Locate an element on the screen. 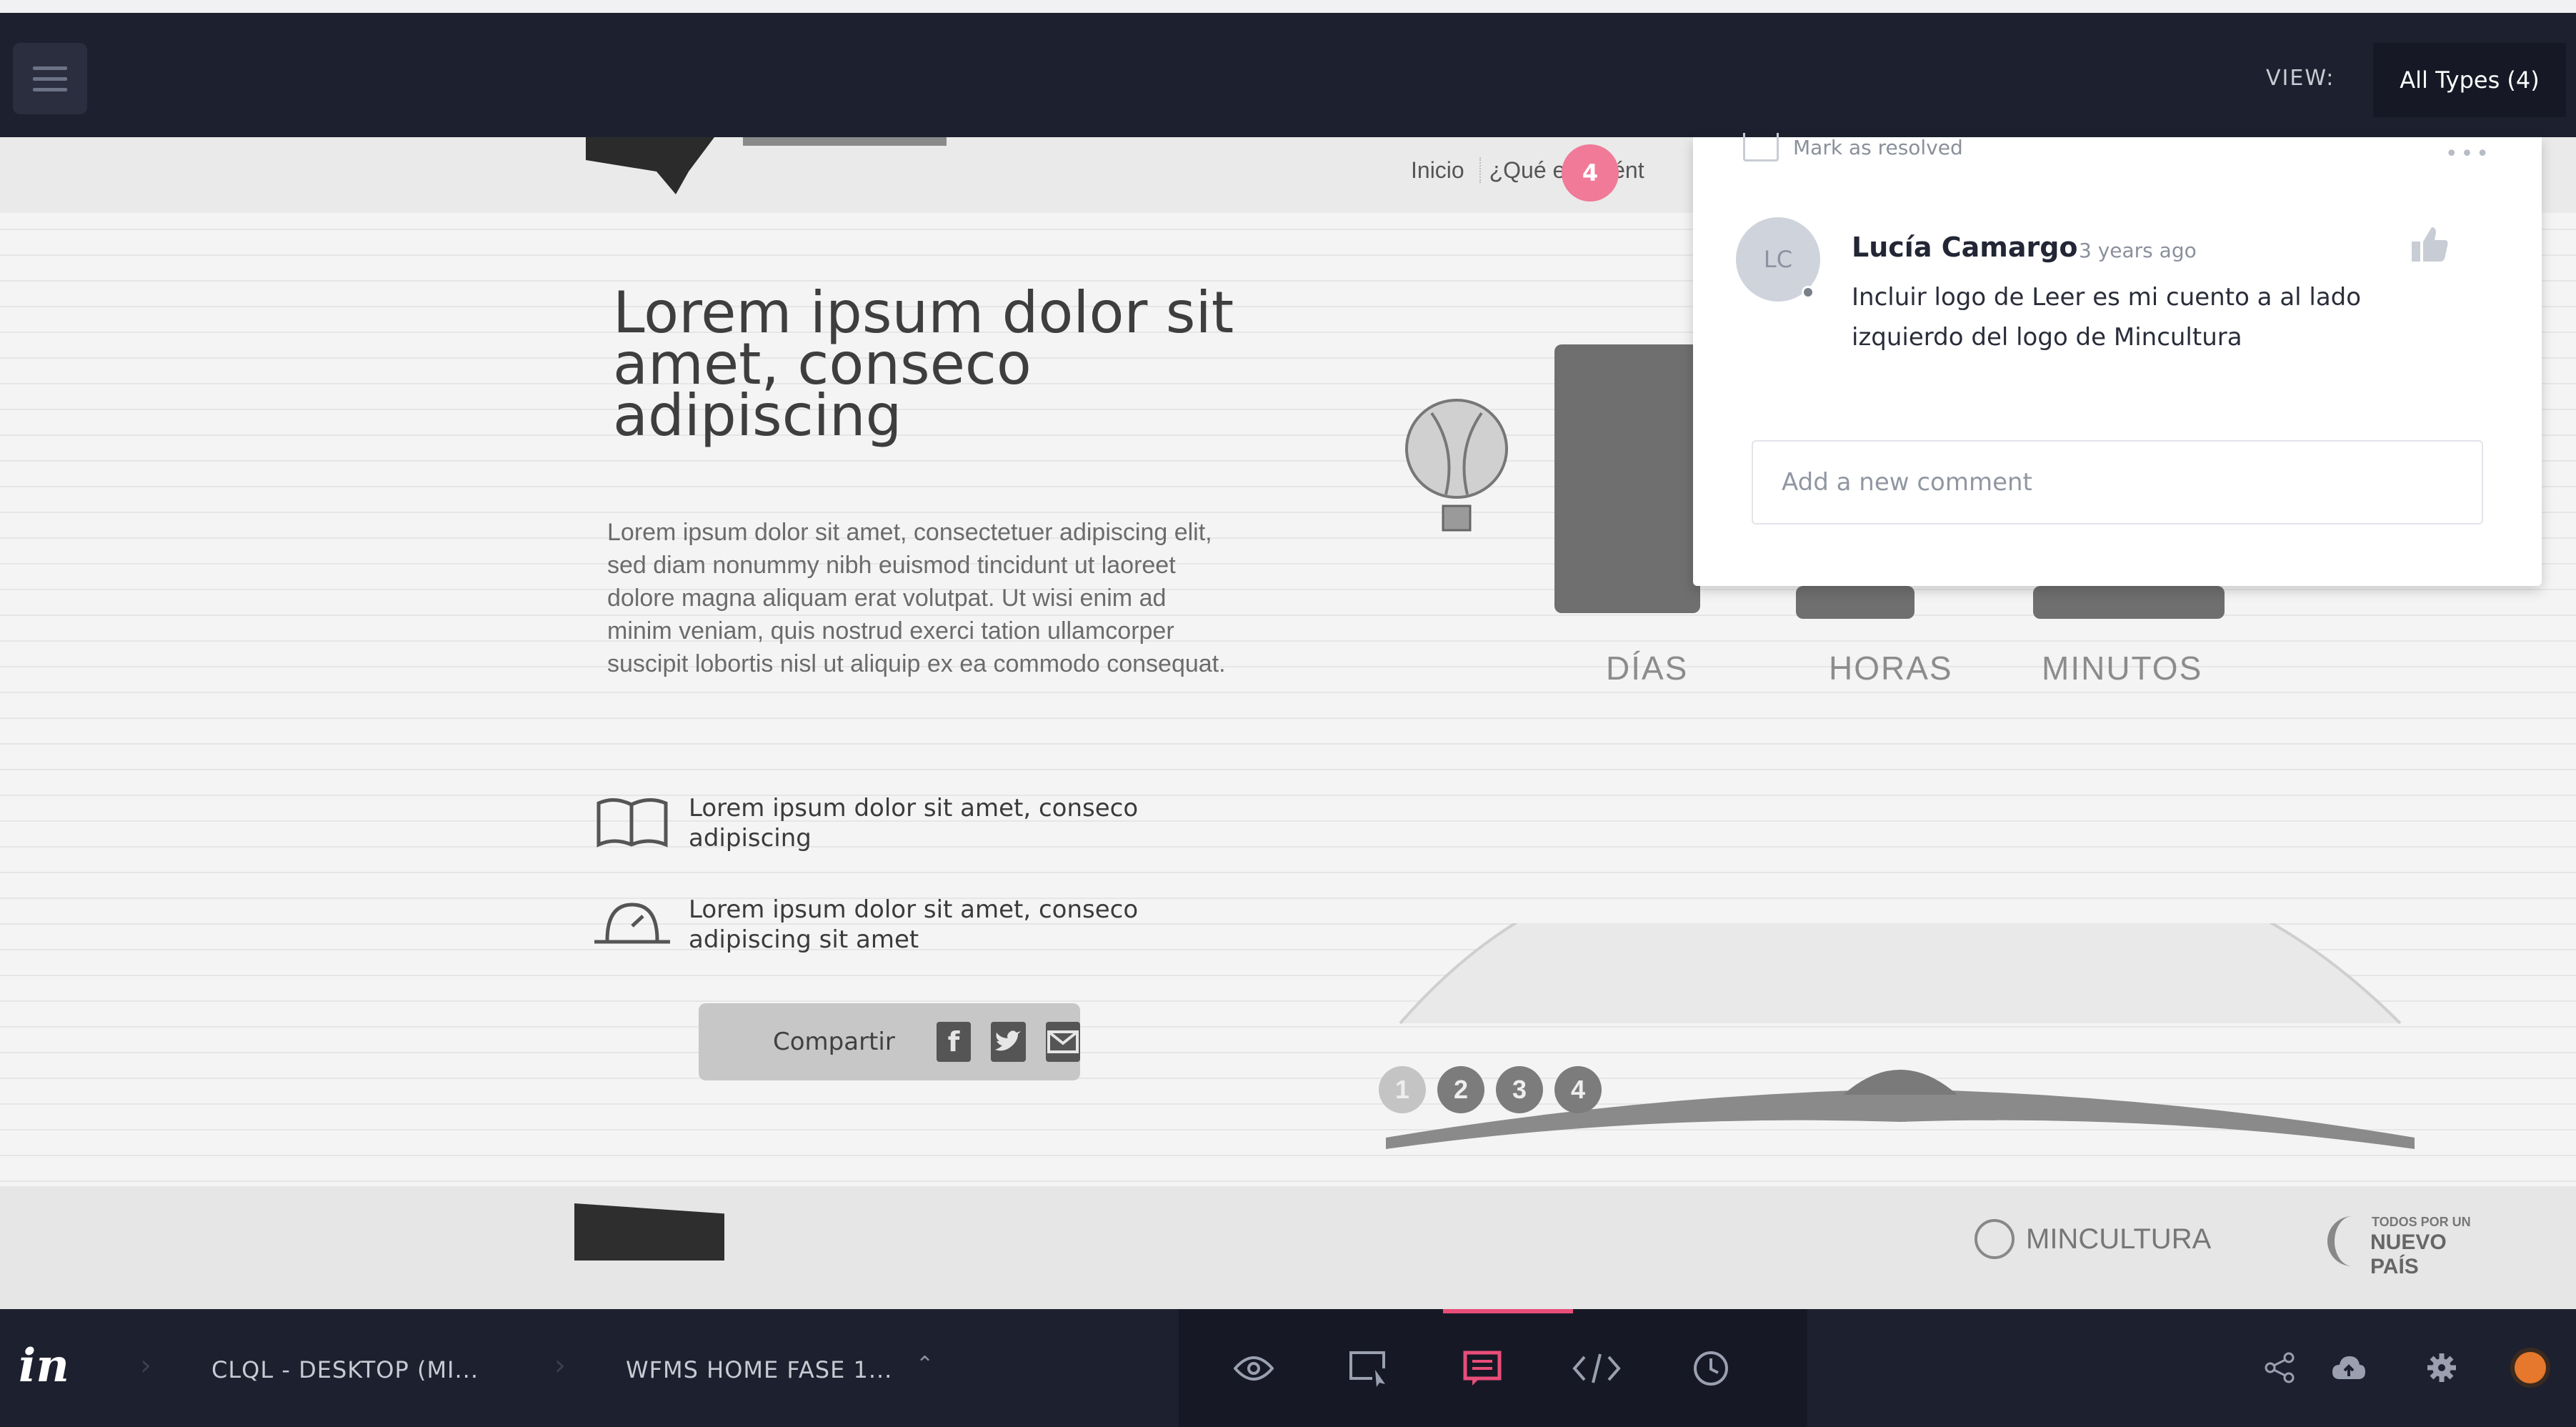 The width and height of the screenshot is (2576, 1427). share-icon is located at coordinates (2280, 1367).